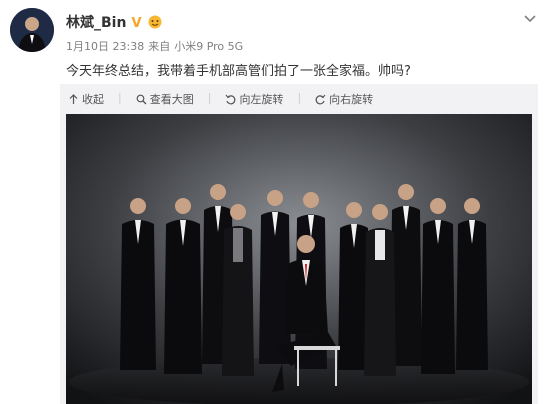  Describe the element at coordinates (105, 46) in the screenshot. I see `post-date: 1月10日 23:38` at that location.